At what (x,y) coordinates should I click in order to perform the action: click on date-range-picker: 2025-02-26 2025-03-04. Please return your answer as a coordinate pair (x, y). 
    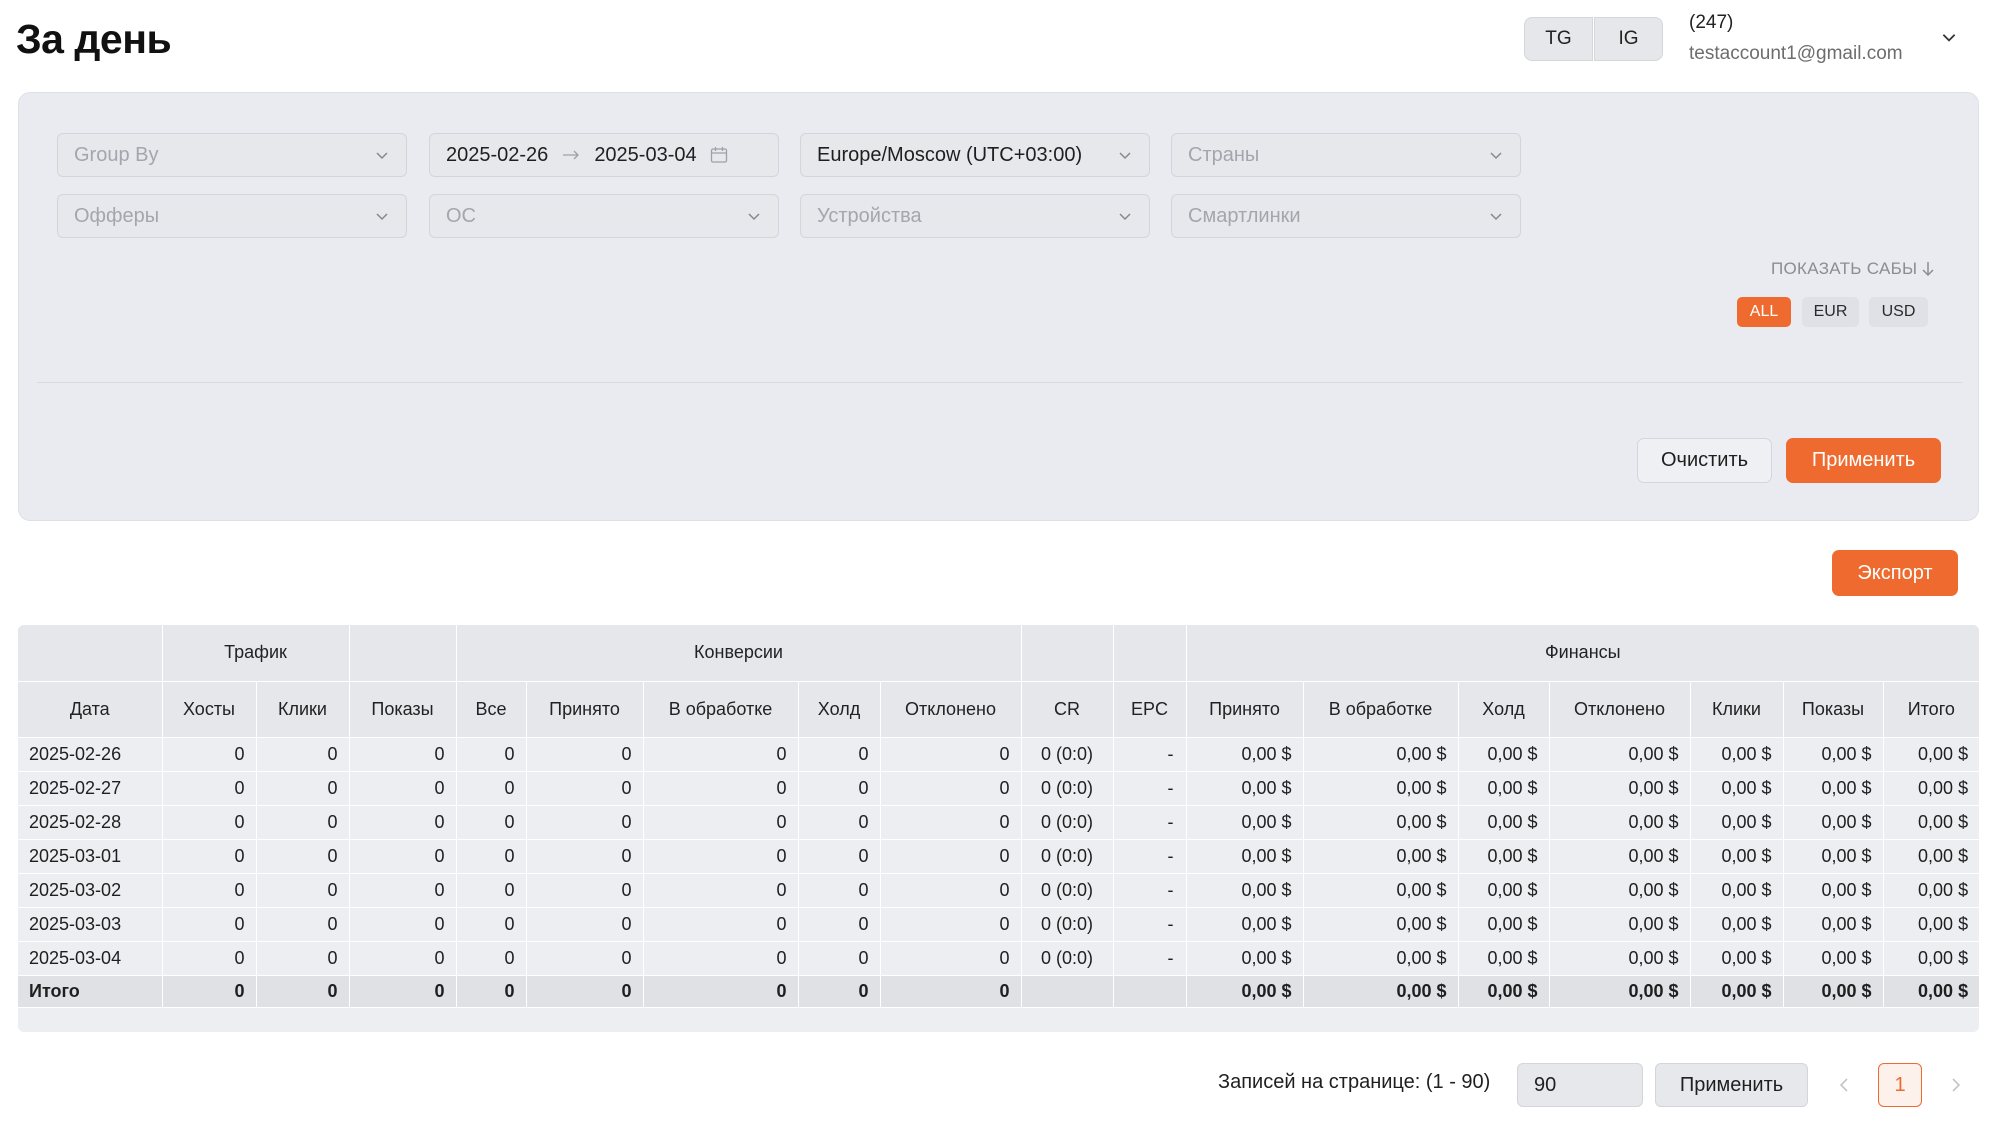
    Looking at the image, I should click on (604, 155).